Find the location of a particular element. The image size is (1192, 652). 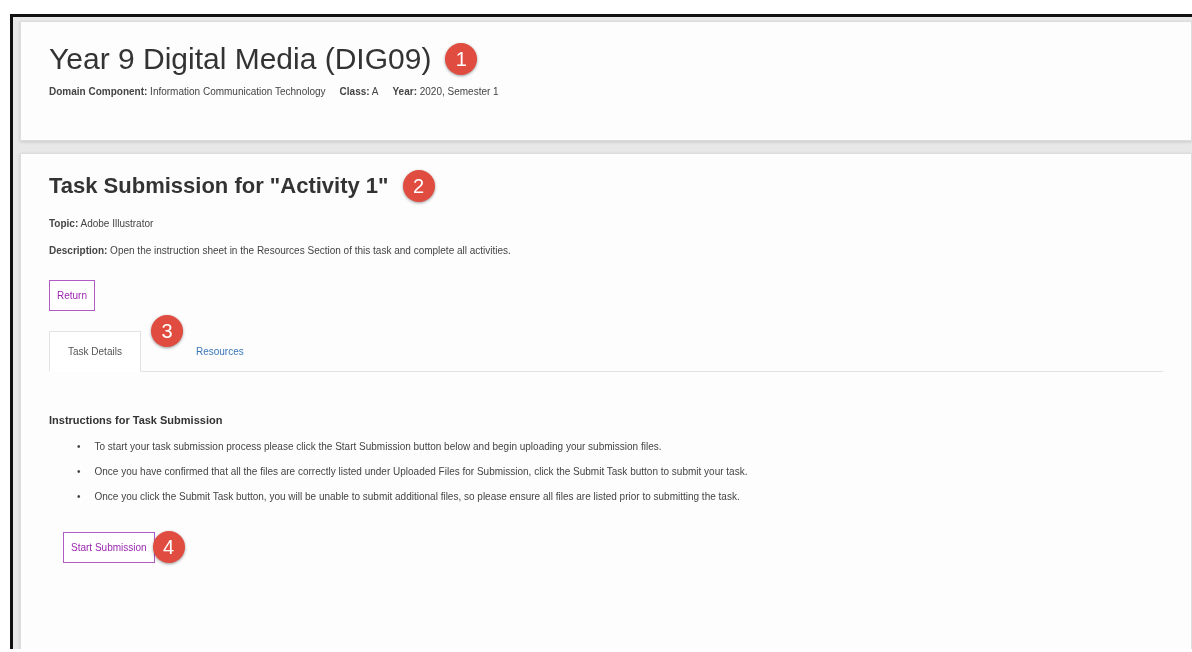

instruction-item: To start your task submission process please click the Start Submission button below and begin uploading your submission files. is located at coordinates (378, 447).